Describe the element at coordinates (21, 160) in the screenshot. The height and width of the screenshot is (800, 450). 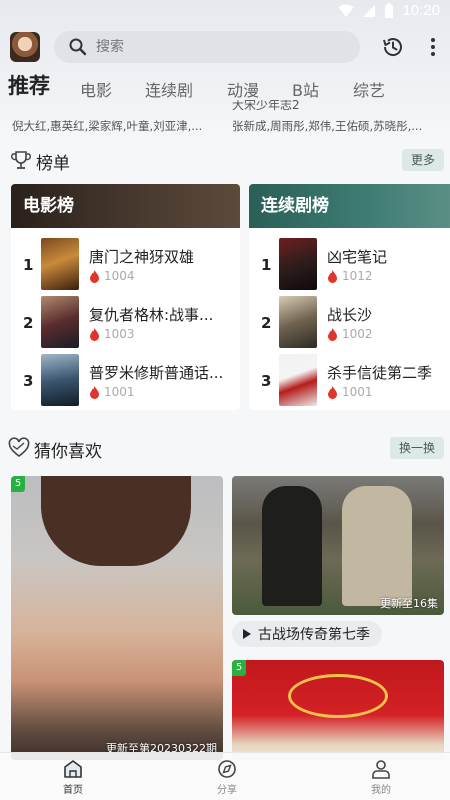
I see `trophy-icon` at that location.